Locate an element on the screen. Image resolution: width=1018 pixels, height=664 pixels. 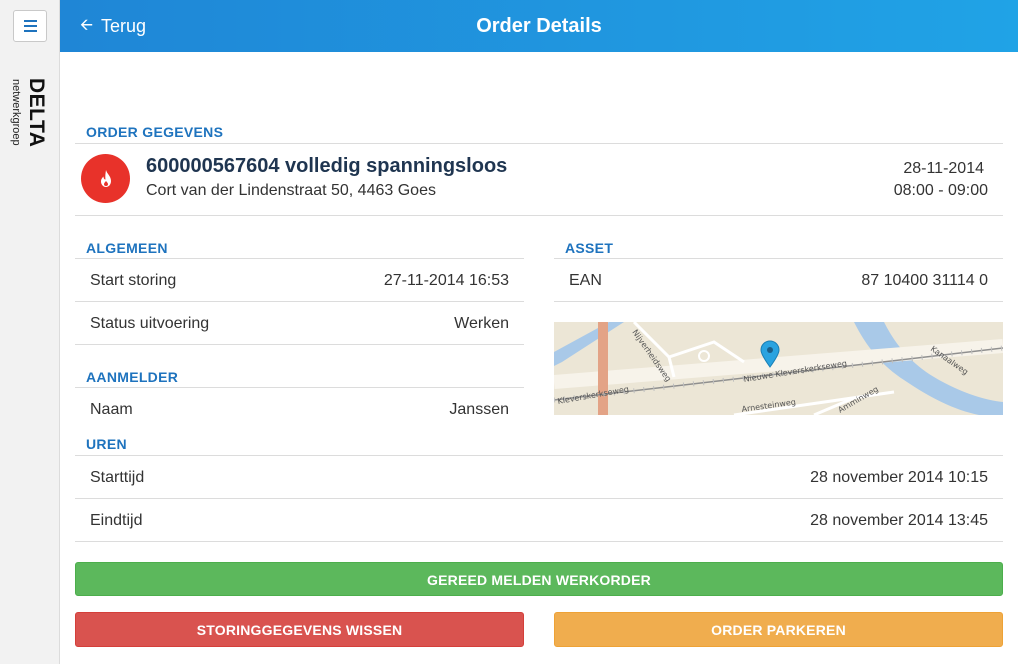
order-address: Cort van der Lindenstraat 50, 4463 Goes is located at coordinates (291, 190).